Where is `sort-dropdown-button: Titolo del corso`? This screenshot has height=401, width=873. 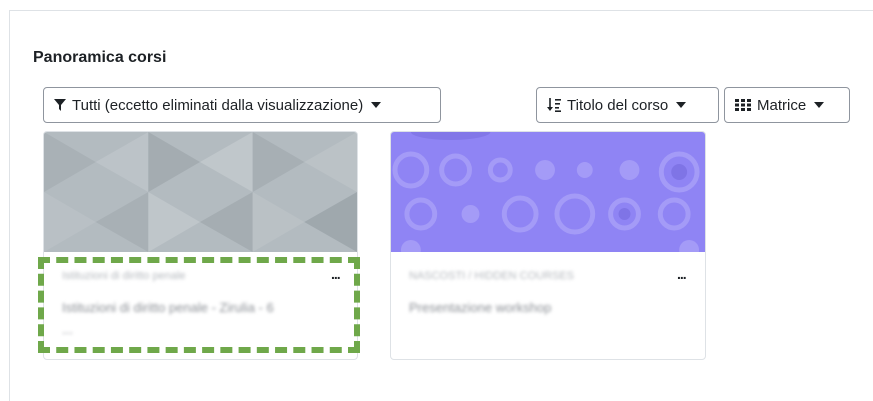
sort-dropdown-button: Titolo del corso is located at coordinates (627, 105).